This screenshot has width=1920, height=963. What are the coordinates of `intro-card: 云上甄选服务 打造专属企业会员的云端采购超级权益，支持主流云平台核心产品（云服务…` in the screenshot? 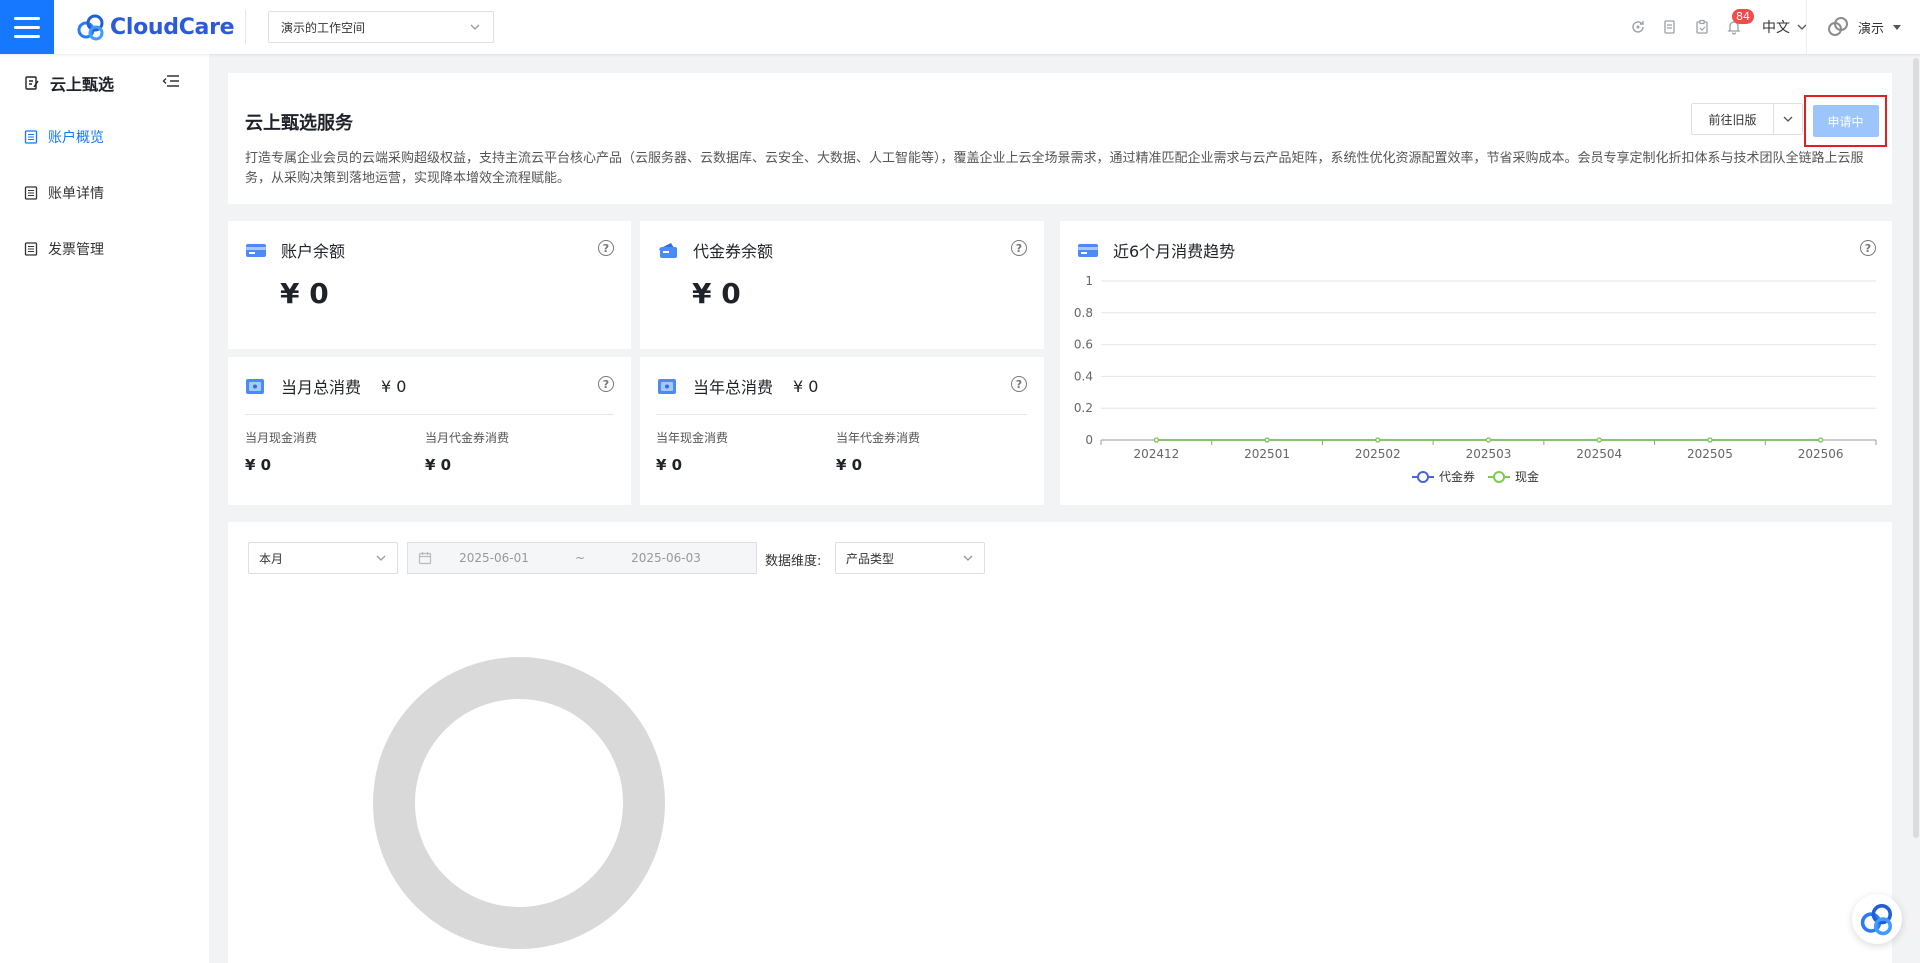 It's located at (1060, 138).